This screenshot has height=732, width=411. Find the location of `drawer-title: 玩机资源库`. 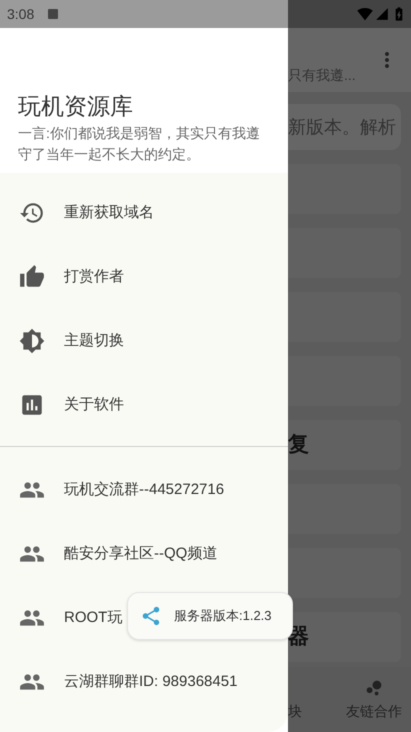

drawer-title: 玩机资源库 is located at coordinates (76, 106).